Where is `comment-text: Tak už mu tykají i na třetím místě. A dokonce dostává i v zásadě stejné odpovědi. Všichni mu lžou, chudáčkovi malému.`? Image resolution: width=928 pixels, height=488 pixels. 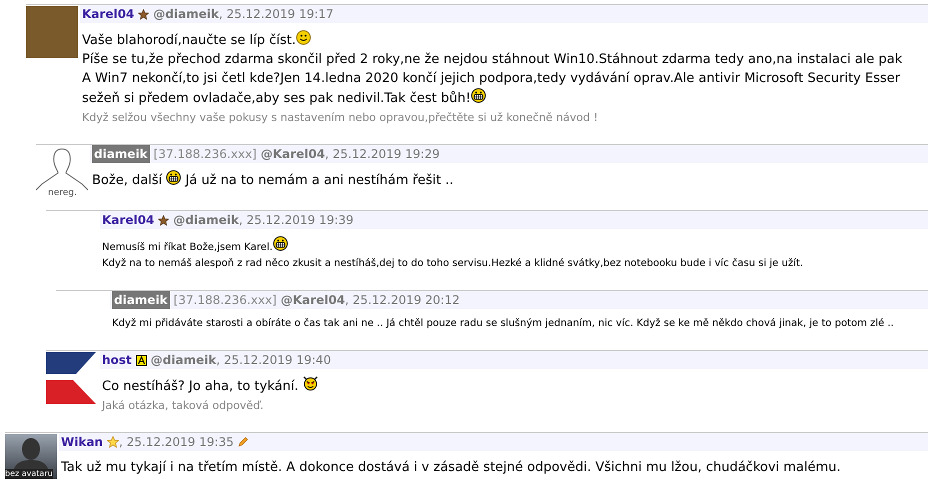 comment-text: Tak už mu tykají i na třetím místě. A dokonce dostává i v zásadě stejné odpovědi. Všichni mu lžou, chudáčkovi malému. is located at coordinates (451, 468).